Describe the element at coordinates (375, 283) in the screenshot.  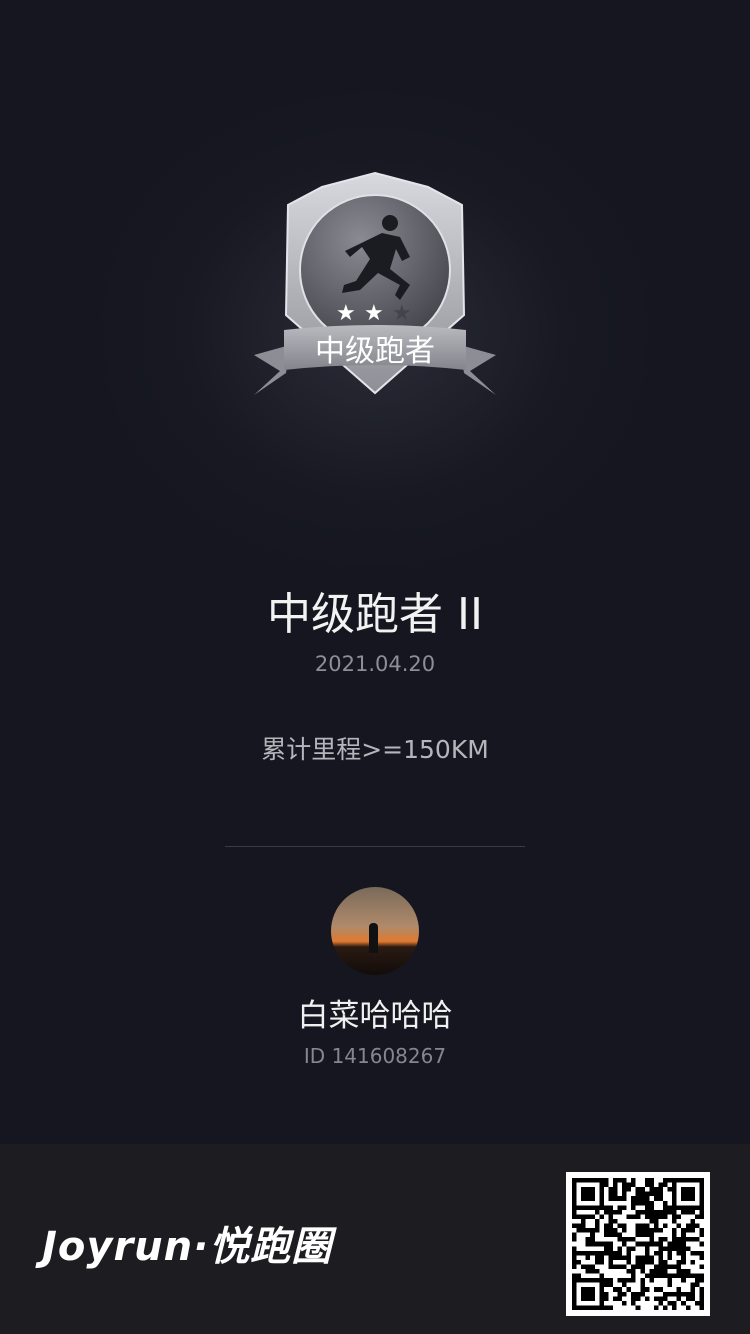
I see `medal-badge: ★ ★ ★ 中级跑者` at that location.